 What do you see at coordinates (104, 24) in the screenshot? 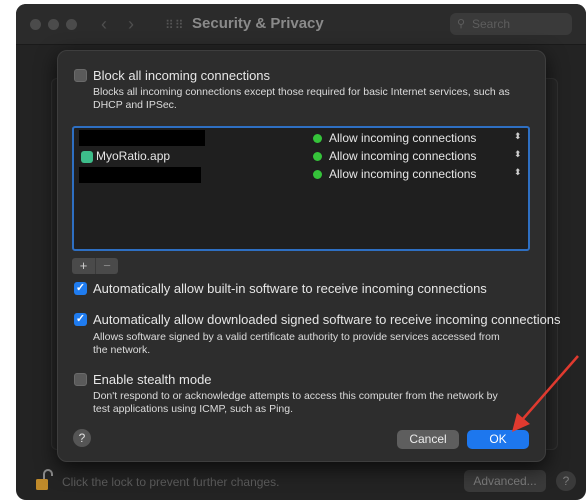
I see `back-chevron-icon: ‹` at bounding box center [104, 24].